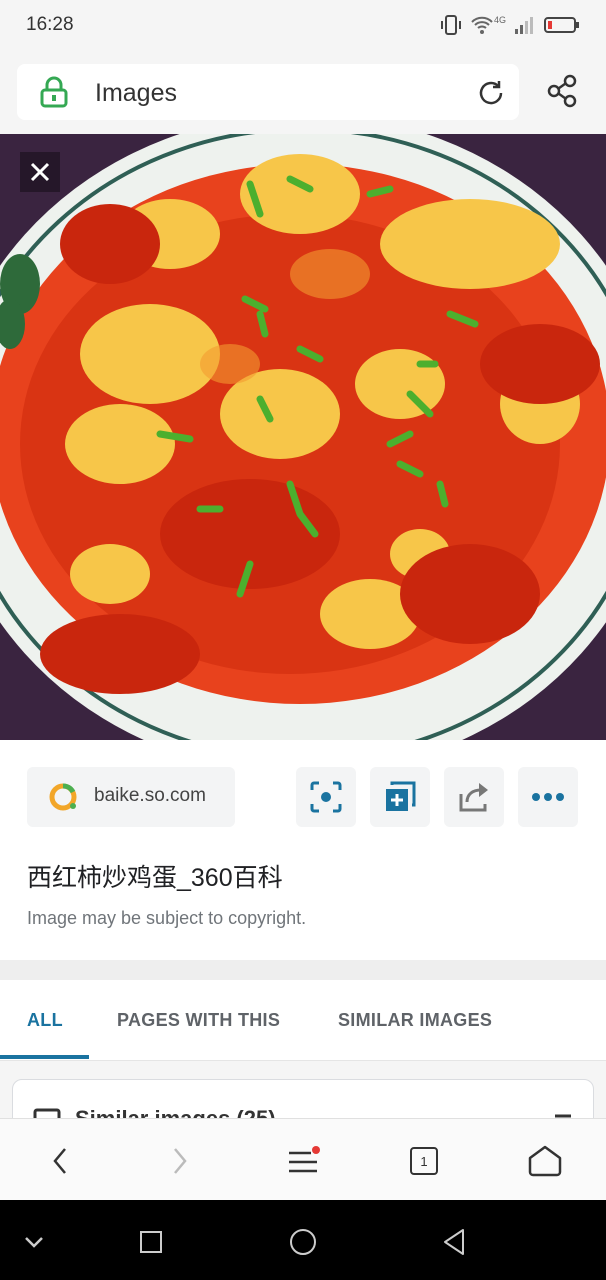  I want to click on section-divider, so click(303, 970).